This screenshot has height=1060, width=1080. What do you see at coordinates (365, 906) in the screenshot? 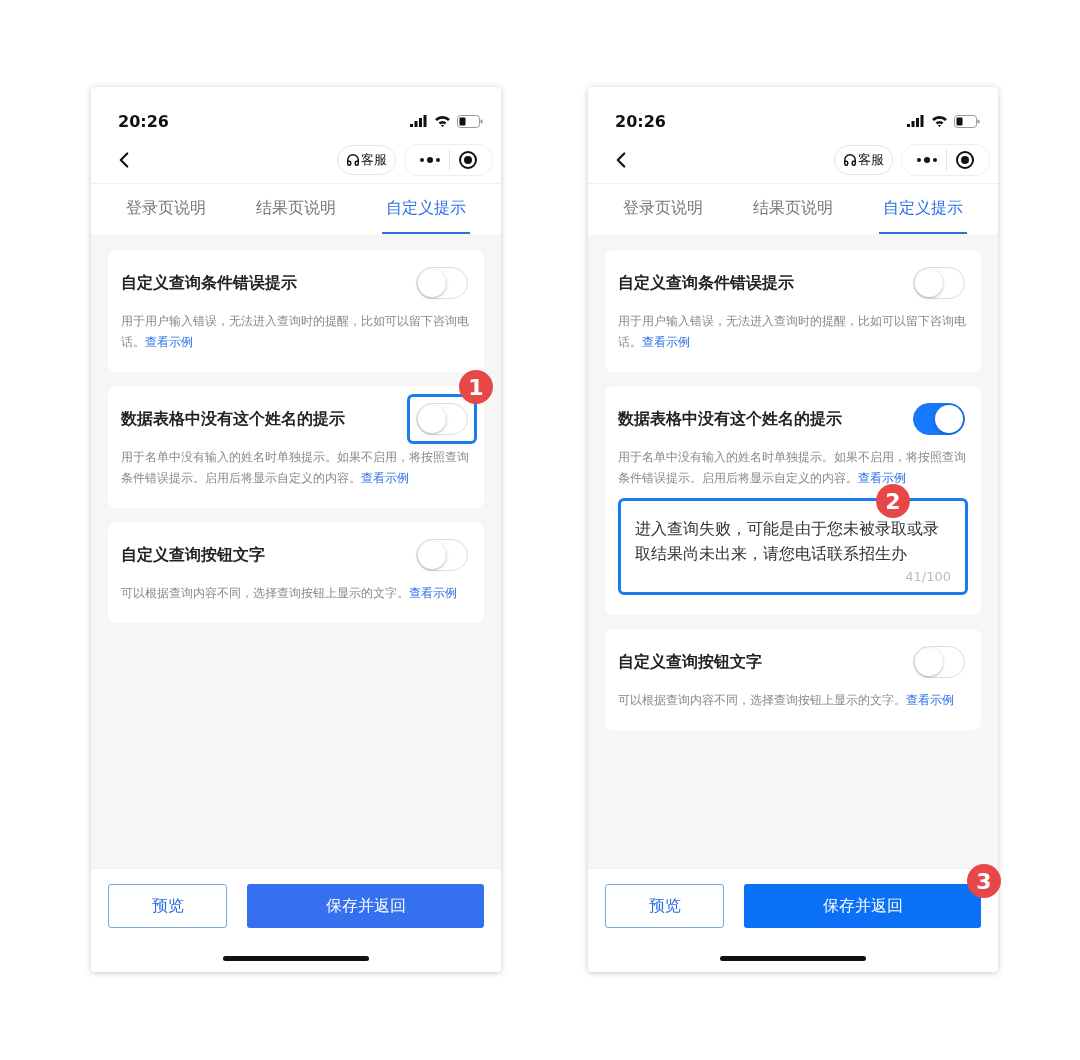
I see `save-button: 保存并返回` at bounding box center [365, 906].